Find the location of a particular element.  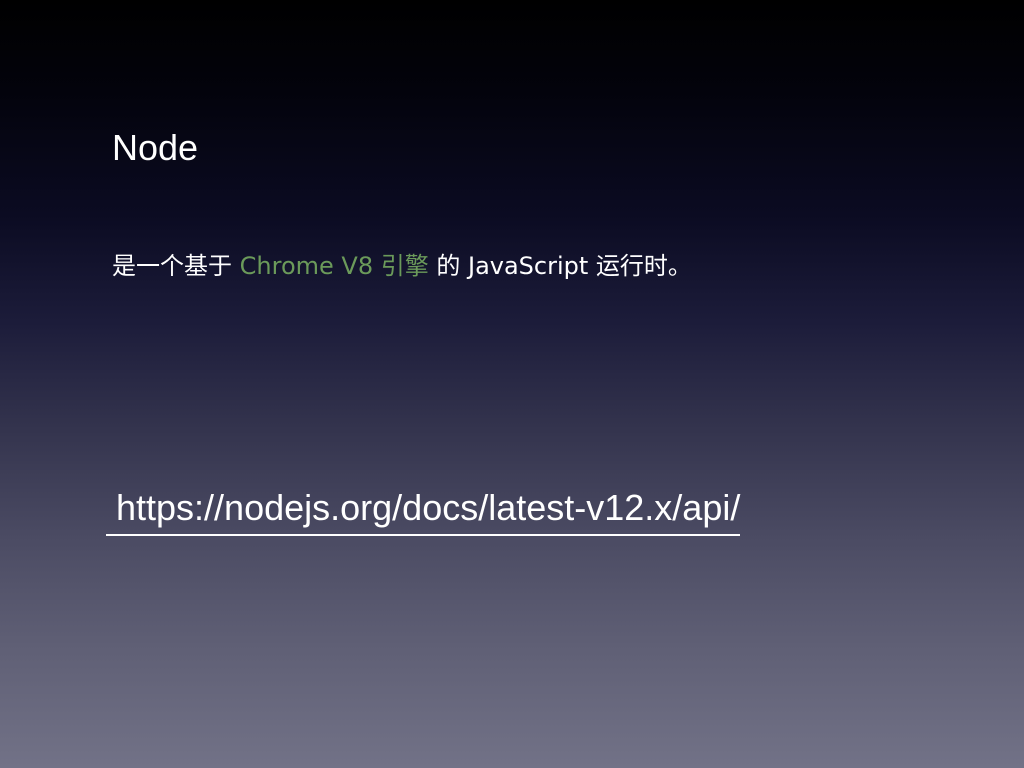

description-prefix: 是一个基于 is located at coordinates (176, 266).